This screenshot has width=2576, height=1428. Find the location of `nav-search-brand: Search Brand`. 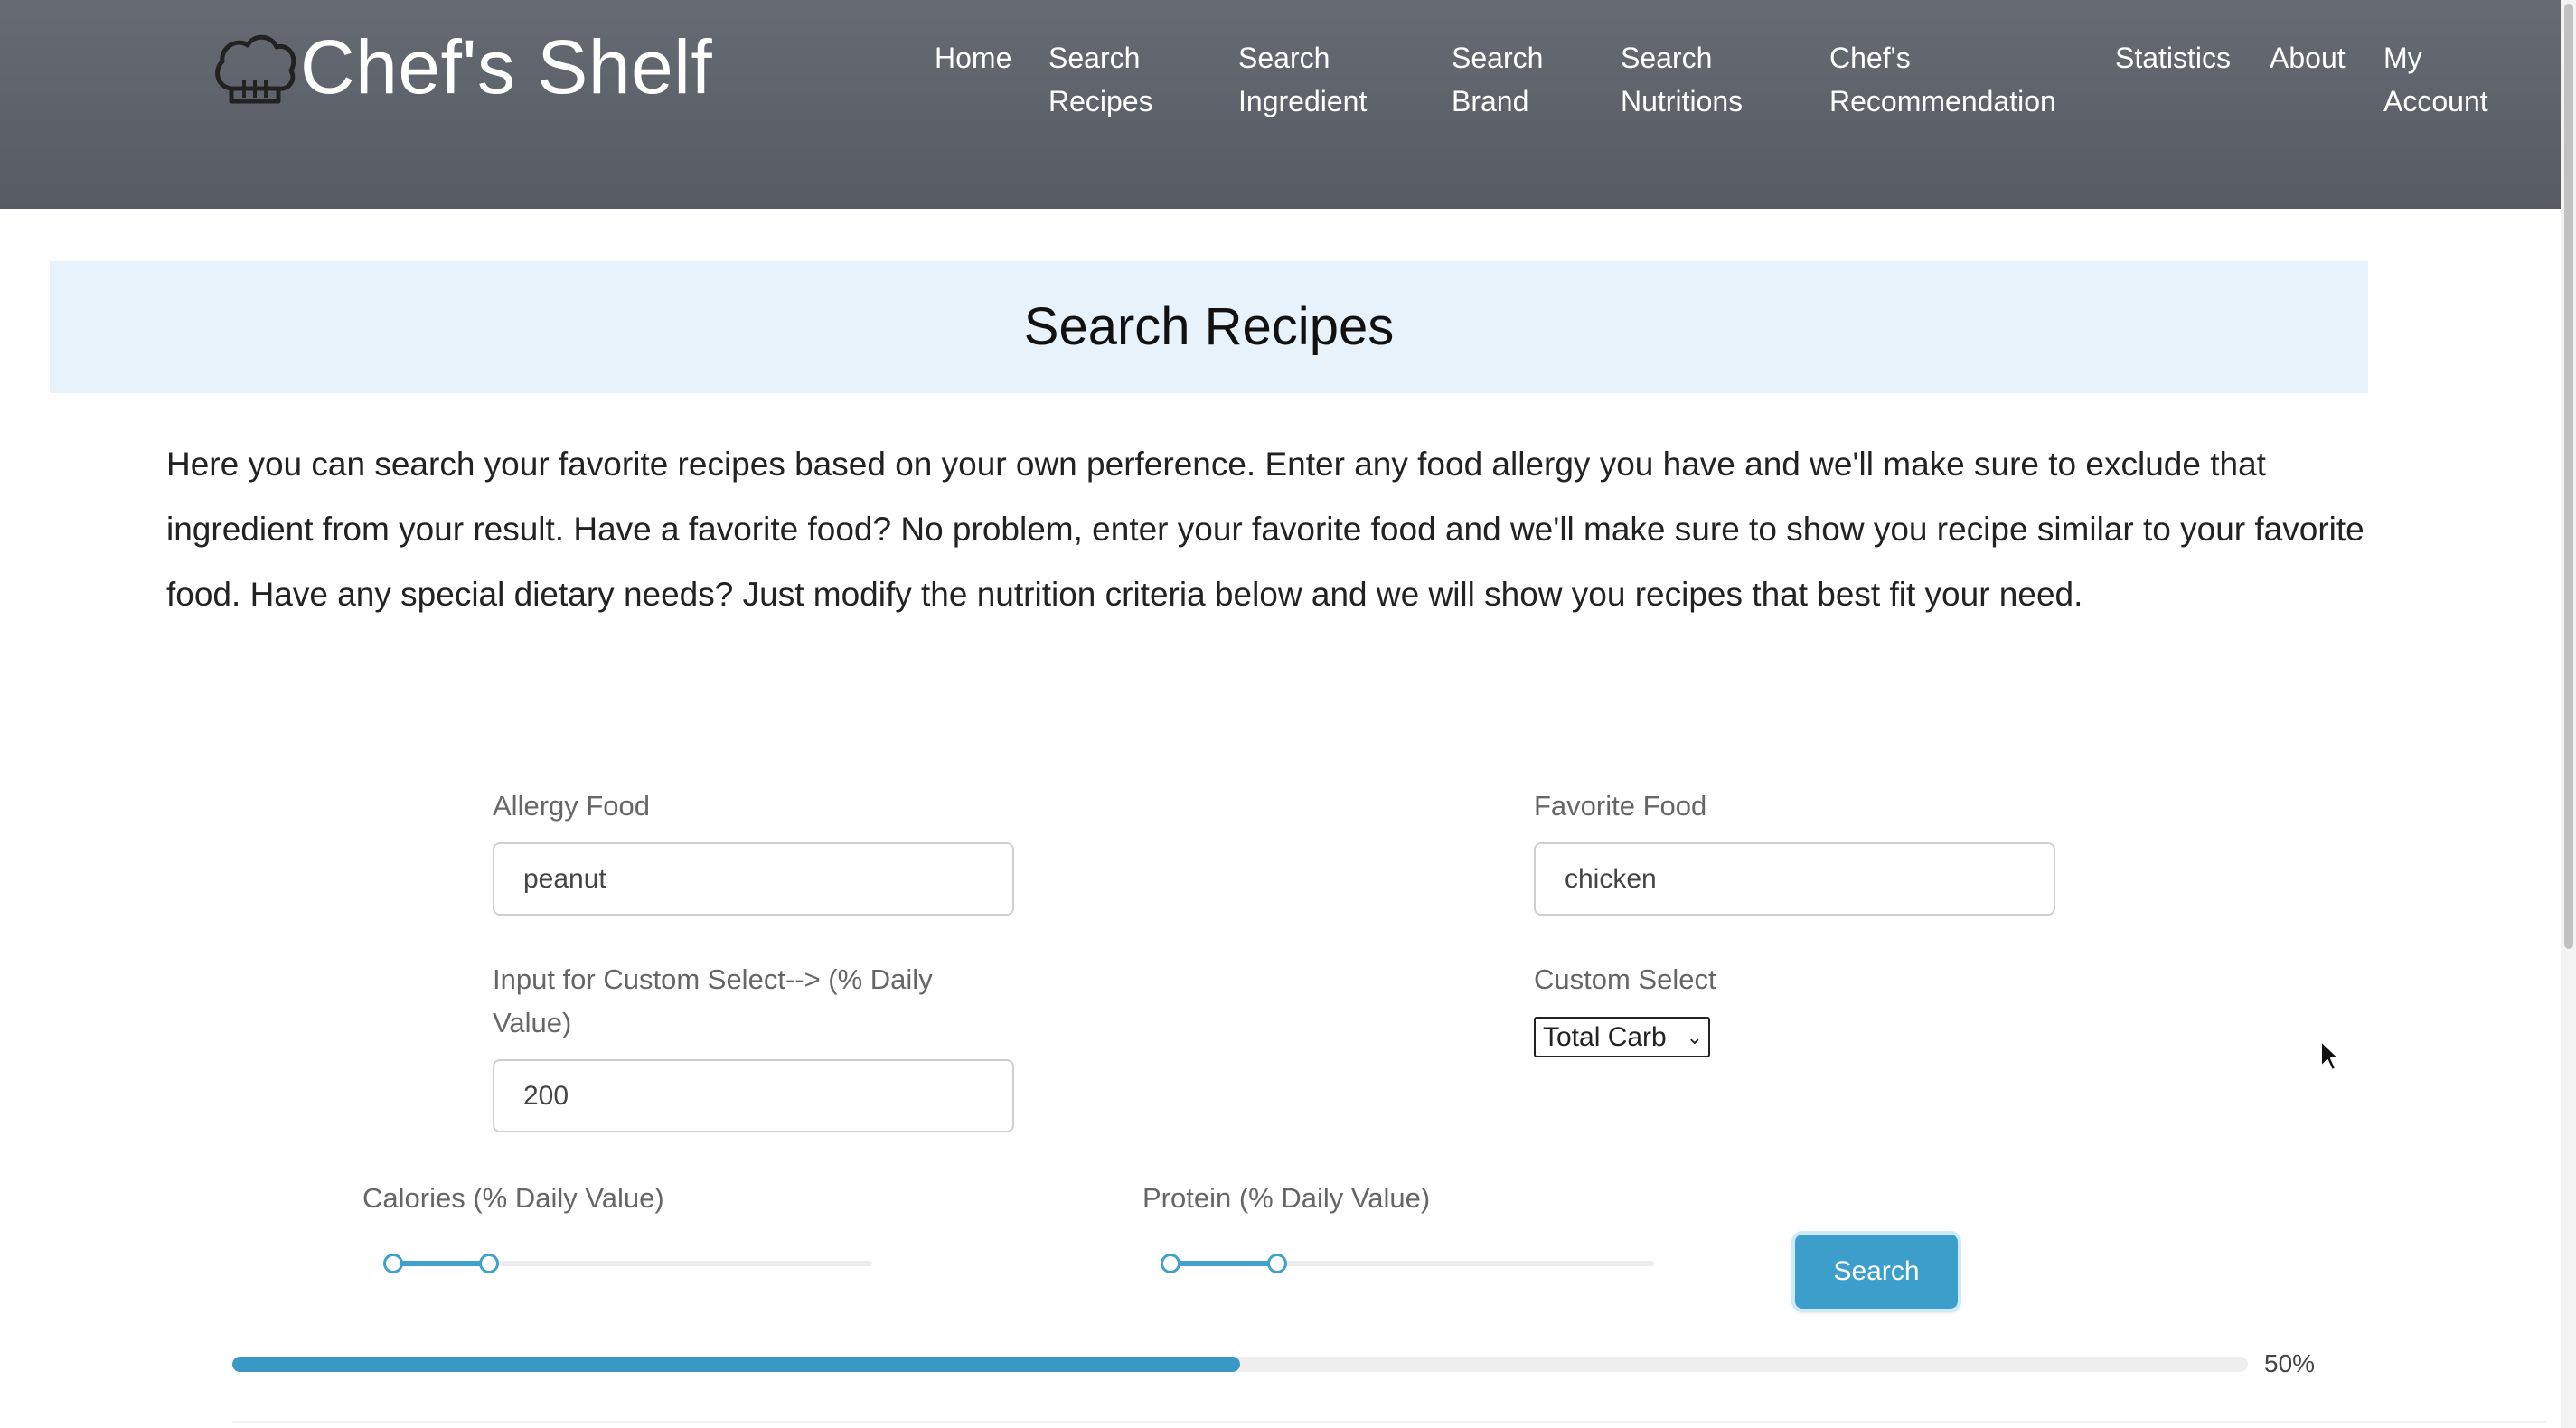

nav-search-brand: Search Brand is located at coordinates (1498, 79).